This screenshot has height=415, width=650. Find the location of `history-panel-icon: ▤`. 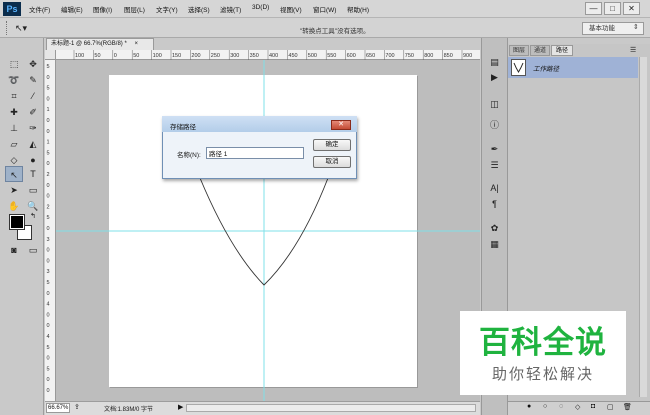

history-panel-icon: ▤ is located at coordinates (494, 62).